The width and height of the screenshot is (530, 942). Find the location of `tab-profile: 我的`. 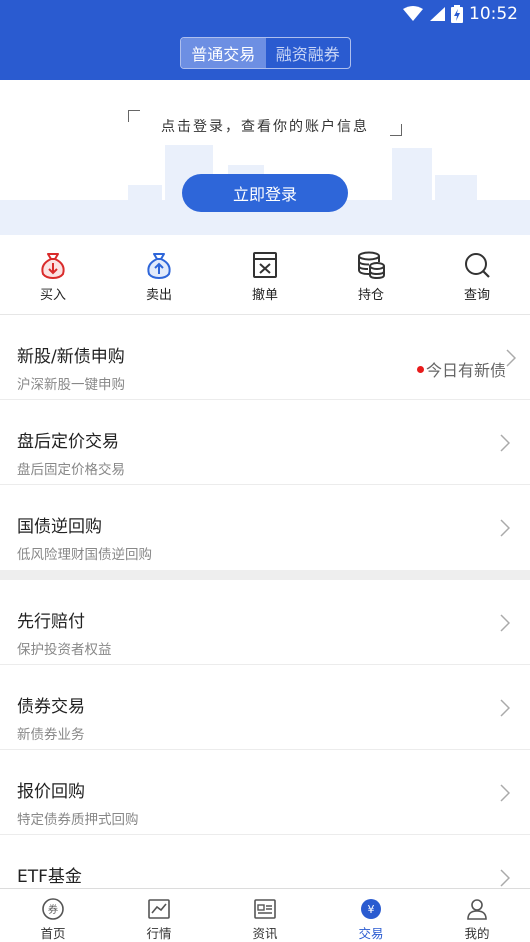

tab-profile: 我的 is located at coordinates (477, 915).